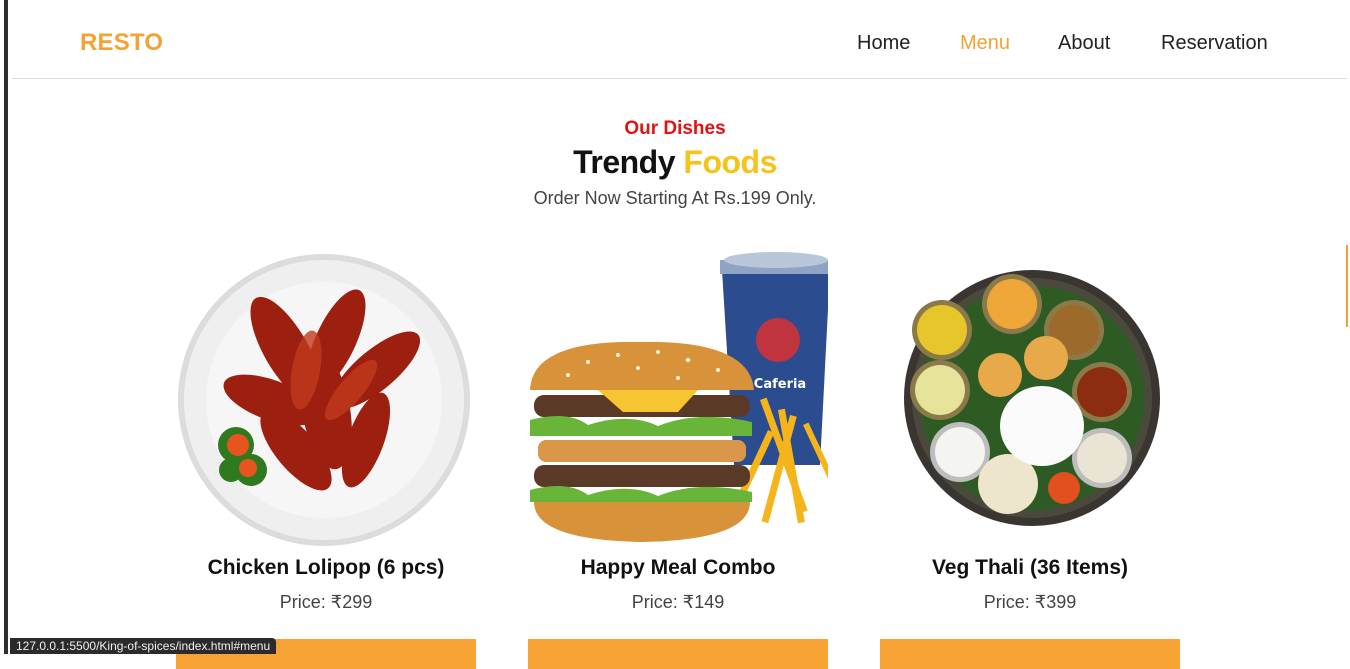  I want to click on dish-title: Happy Meal Combo, so click(678, 567).